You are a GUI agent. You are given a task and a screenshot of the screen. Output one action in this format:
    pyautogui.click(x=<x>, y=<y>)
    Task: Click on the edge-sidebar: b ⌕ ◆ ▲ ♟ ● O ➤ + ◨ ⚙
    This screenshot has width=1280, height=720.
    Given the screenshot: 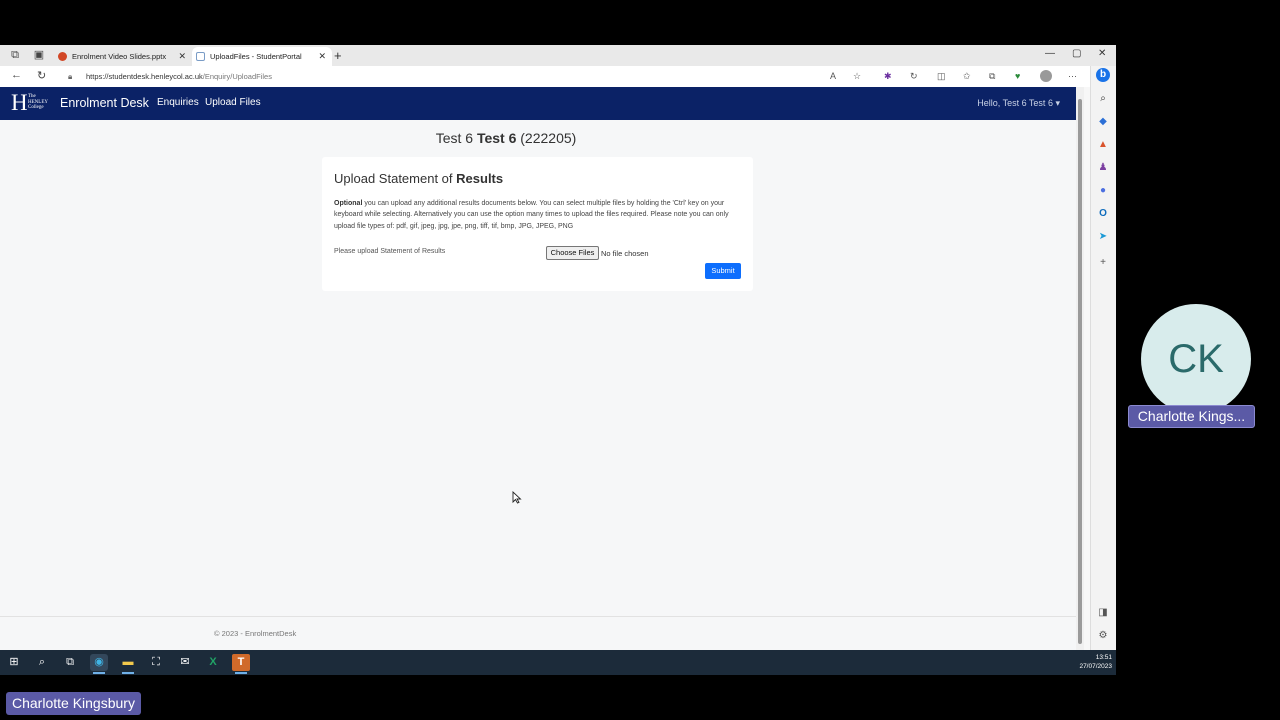 What is the action you would take?
    pyautogui.click(x=1103, y=358)
    